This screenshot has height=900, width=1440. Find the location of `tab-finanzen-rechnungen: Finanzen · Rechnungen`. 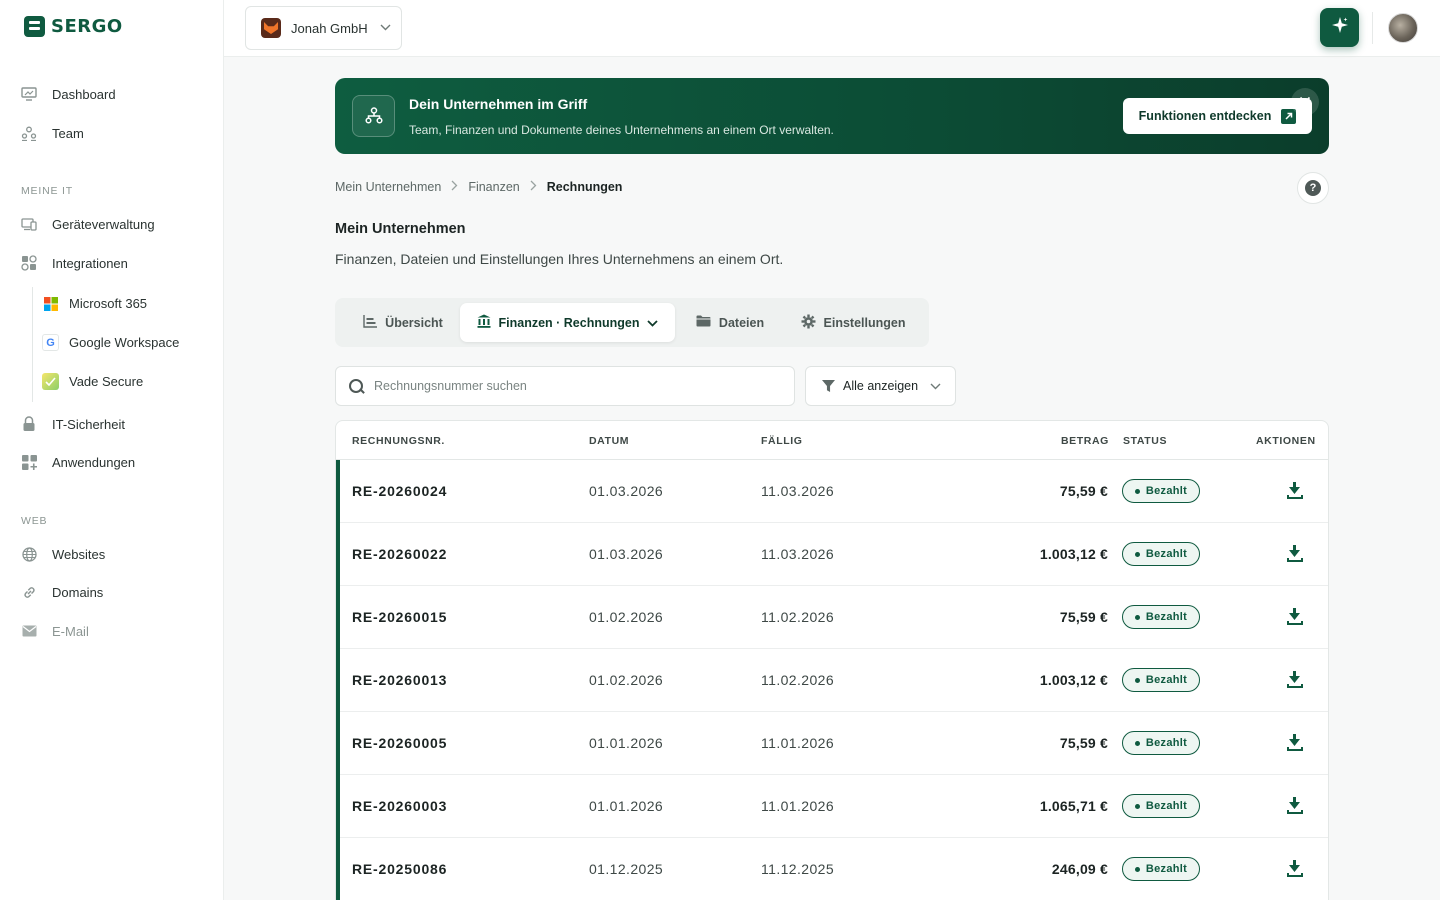

tab-finanzen-rechnungen: Finanzen · Rechnungen is located at coordinates (567, 322).